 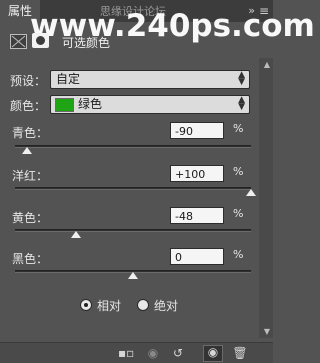 What do you see at coordinates (86, 305) in the screenshot?
I see `relative-radio` at bounding box center [86, 305].